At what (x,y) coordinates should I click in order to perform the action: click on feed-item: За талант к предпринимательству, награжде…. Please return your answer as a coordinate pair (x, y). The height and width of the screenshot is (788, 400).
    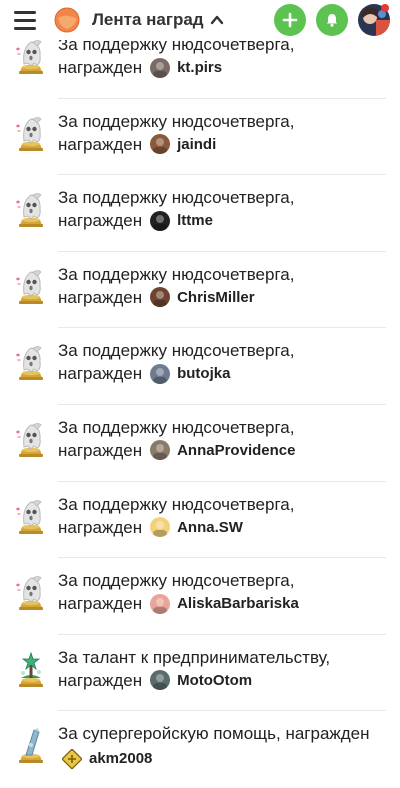
    Looking at the image, I should click on (200, 673).